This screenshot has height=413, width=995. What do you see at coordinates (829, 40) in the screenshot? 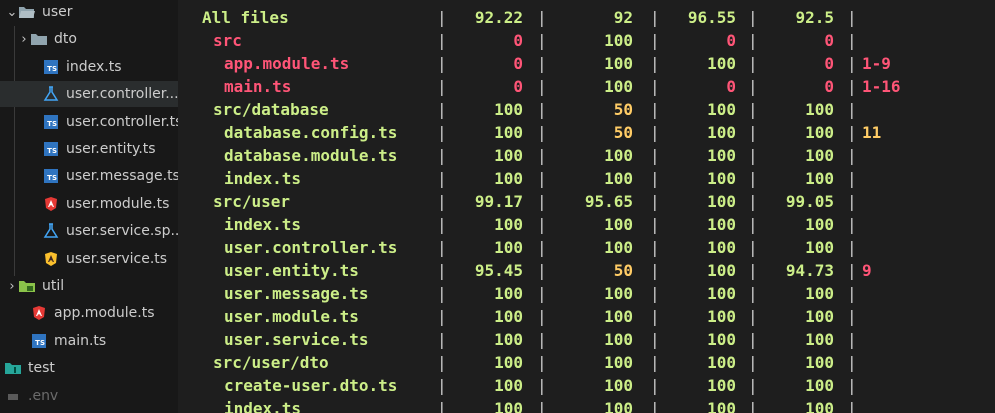
I see `coverage-lines: 0` at bounding box center [829, 40].